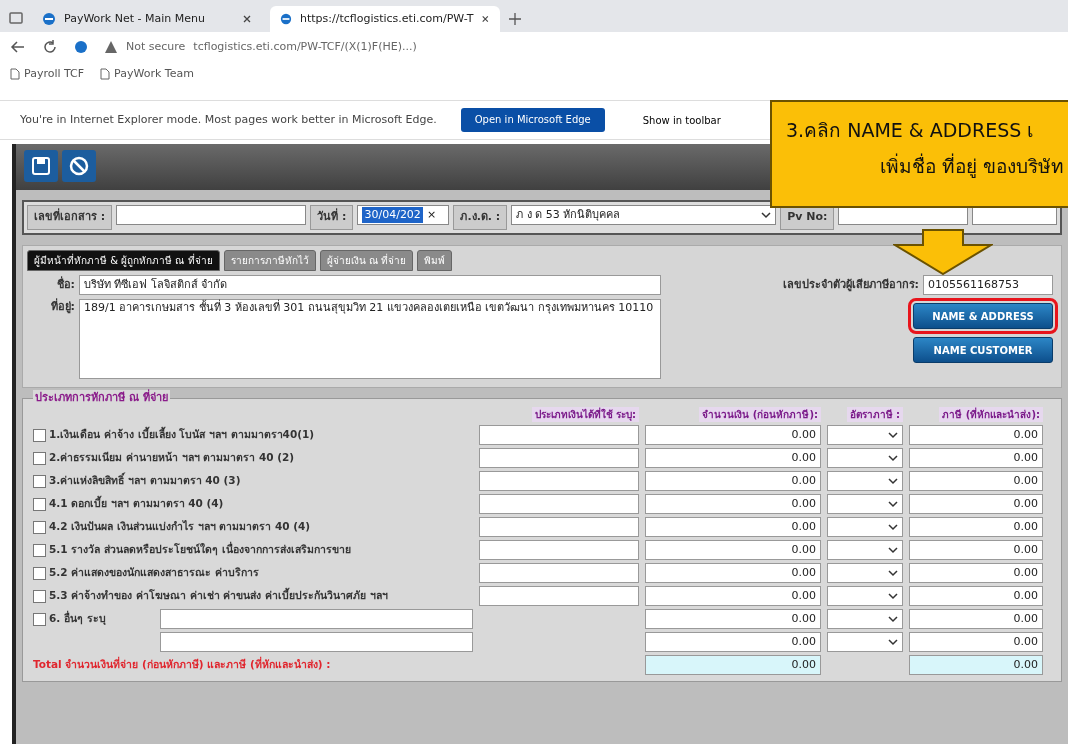 This screenshot has height=756, width=1068. What do you see at coordinates (733, 665) in the screenshot?
I see `total-amount-field: 0.00` at bounding box center [733, 665].